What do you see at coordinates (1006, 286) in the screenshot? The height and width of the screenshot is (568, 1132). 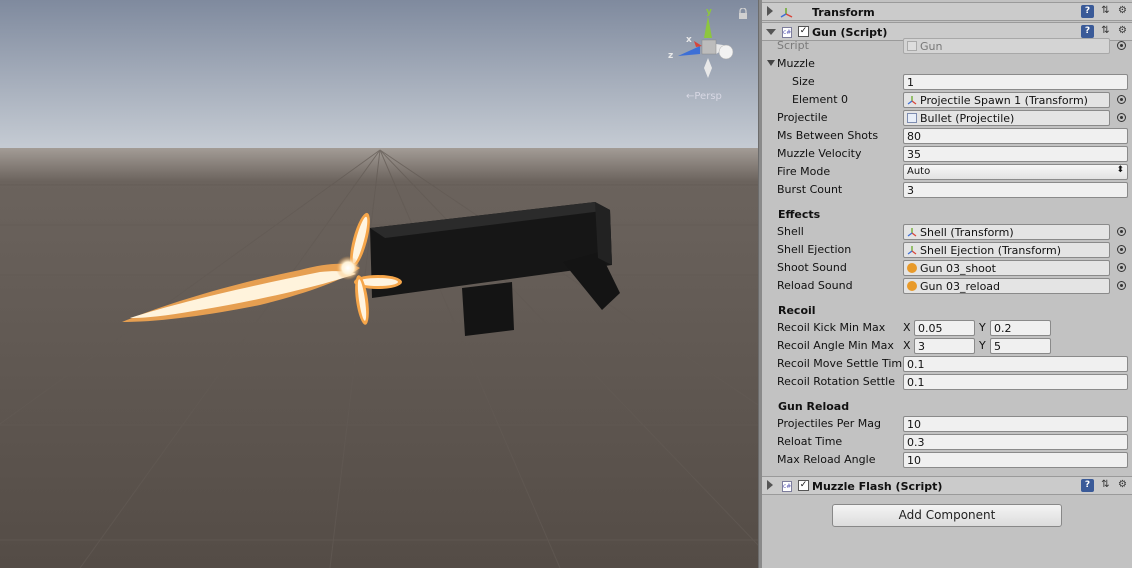 I see `reload-sound-field: Gun 03_reload` at bounding box center [1006, 286].